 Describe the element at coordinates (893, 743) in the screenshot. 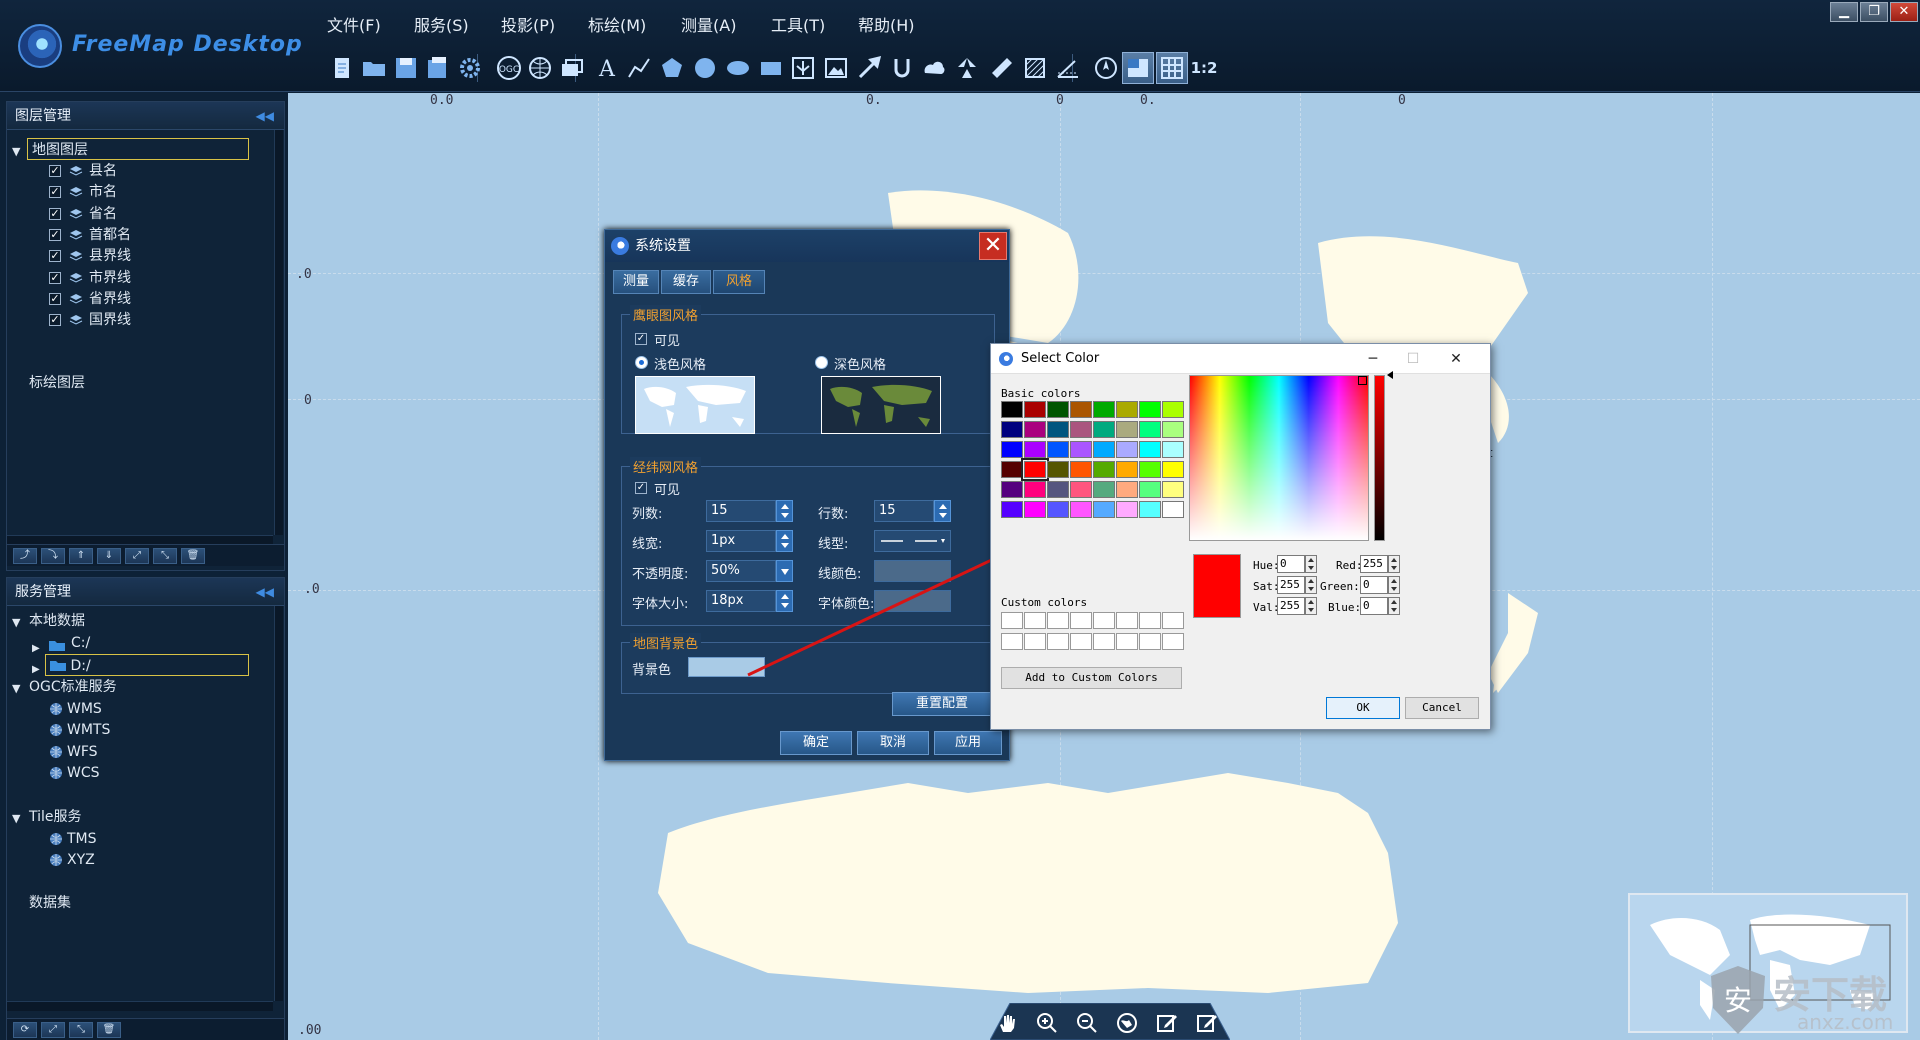

I see `settings-cancel-button: 取消` at that location.